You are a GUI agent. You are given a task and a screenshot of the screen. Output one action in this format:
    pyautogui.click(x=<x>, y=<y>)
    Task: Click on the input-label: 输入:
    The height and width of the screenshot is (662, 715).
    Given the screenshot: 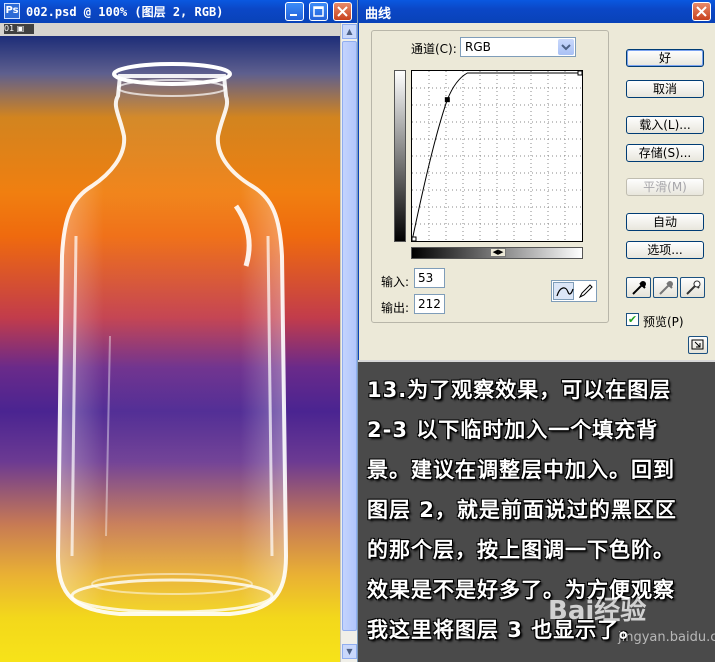 What is the action you would take?
    pyautogui.click(x=395, y=282)
    